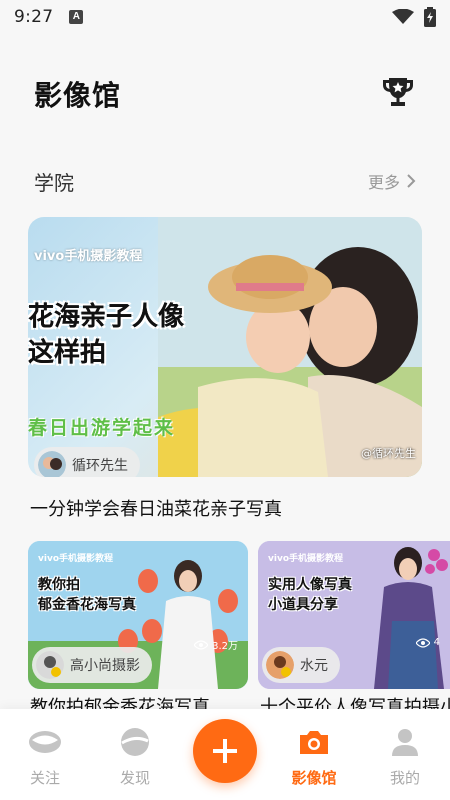  I want to click on profile-icon, so click(405, 742).